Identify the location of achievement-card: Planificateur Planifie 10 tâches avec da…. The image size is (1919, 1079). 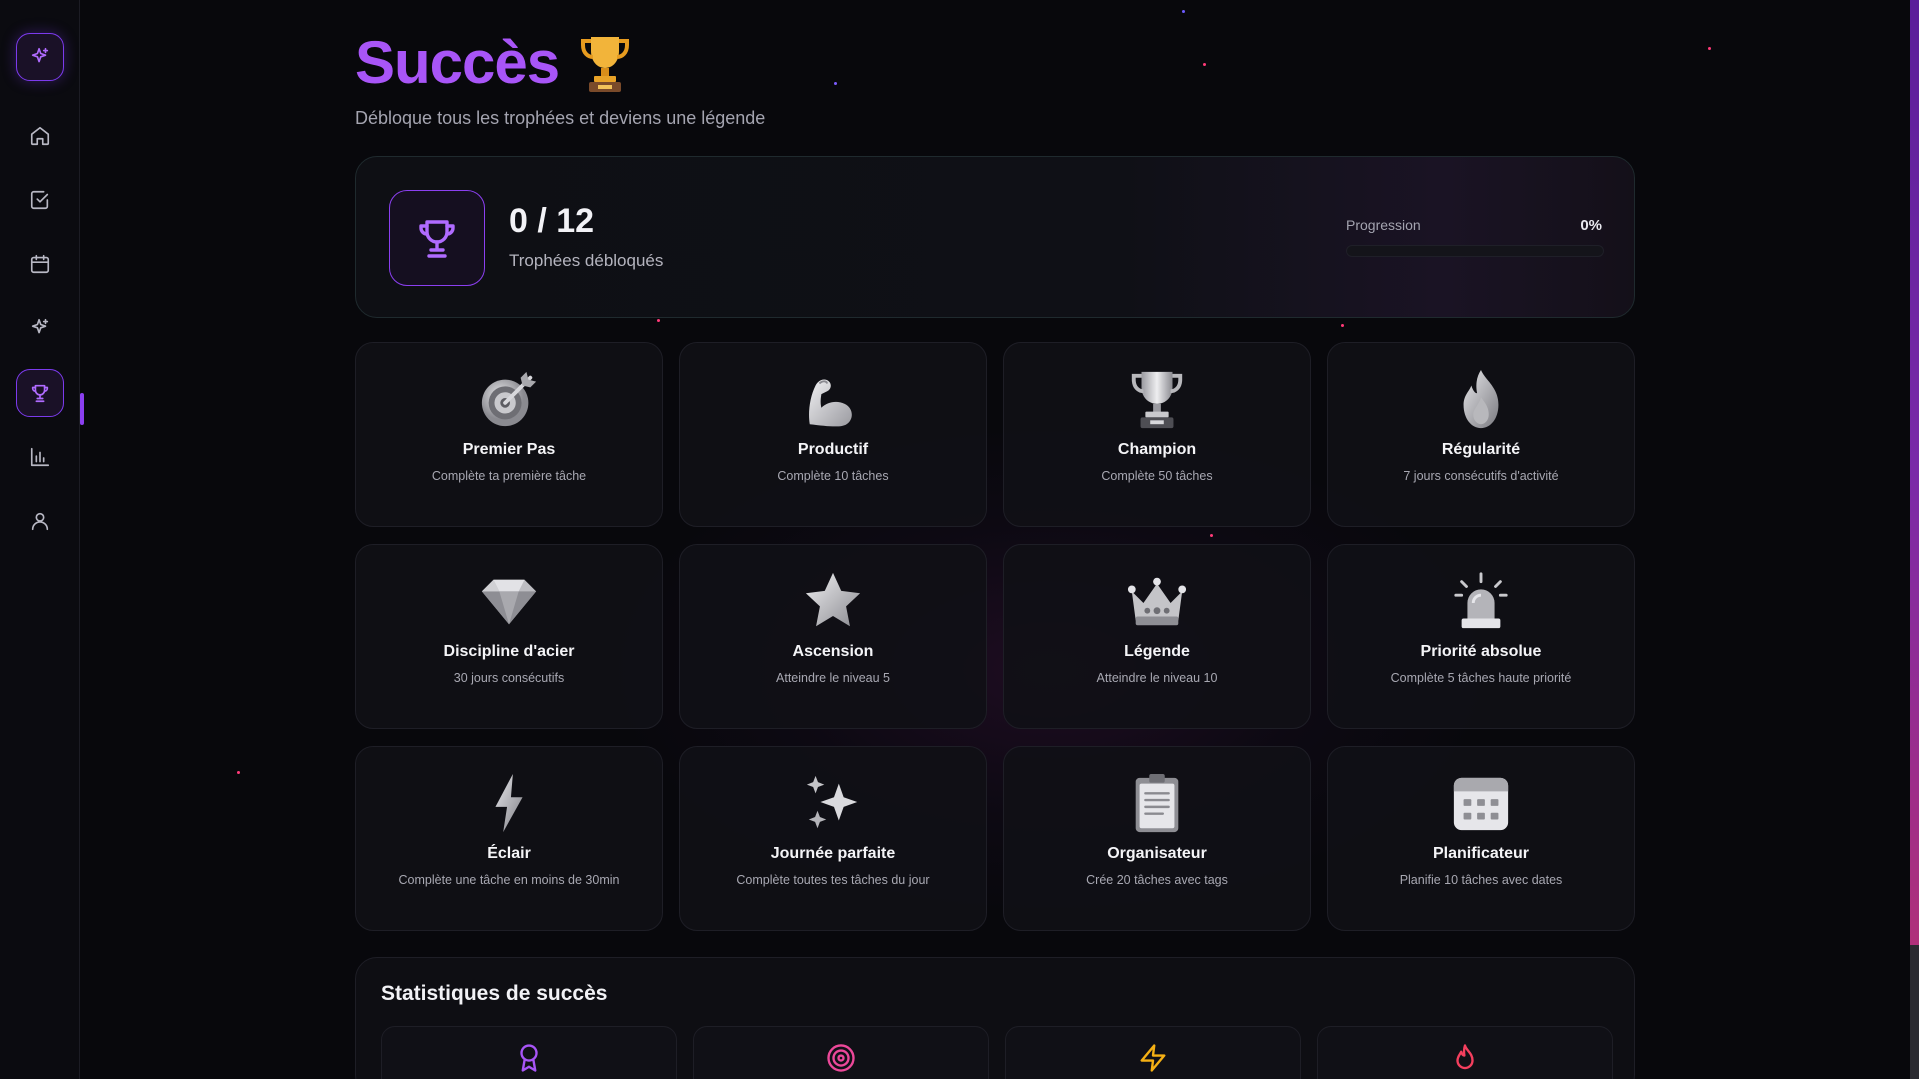
(1481, 838).